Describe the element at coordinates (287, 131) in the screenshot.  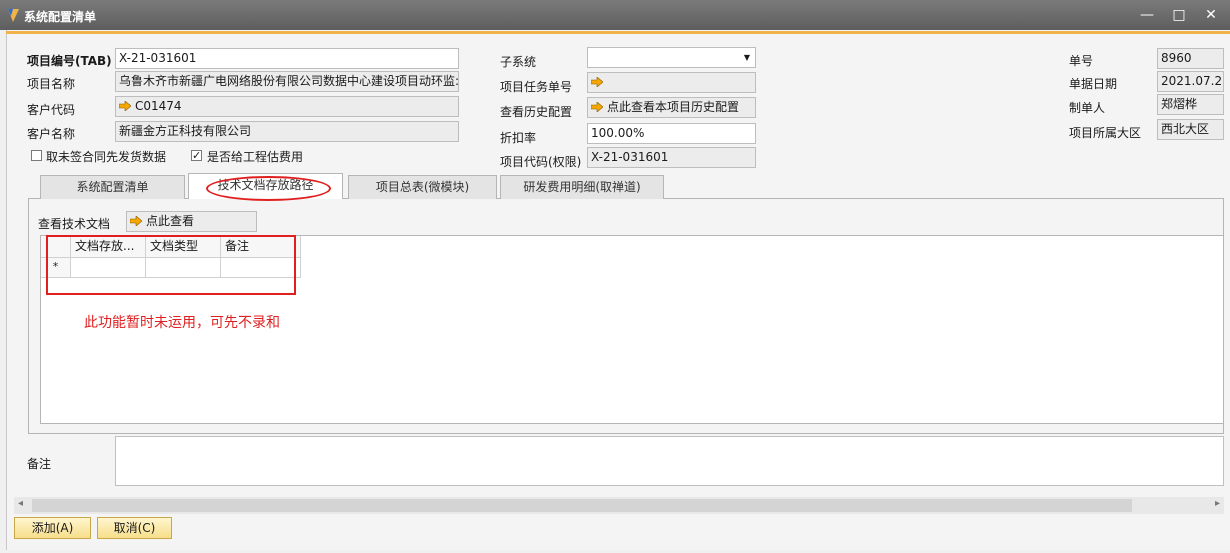
I see `customer-name-field: 新疆金方正科技有限公司` at that location.